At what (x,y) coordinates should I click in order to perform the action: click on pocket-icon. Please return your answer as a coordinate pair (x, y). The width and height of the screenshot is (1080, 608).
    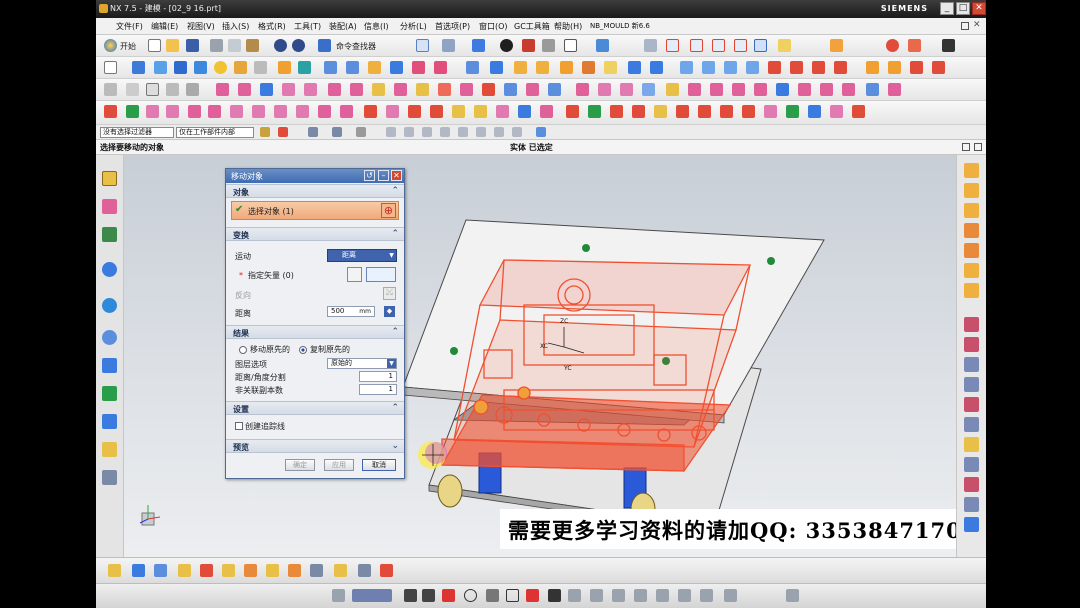
    Looking at the image, I should click on (304, 67).